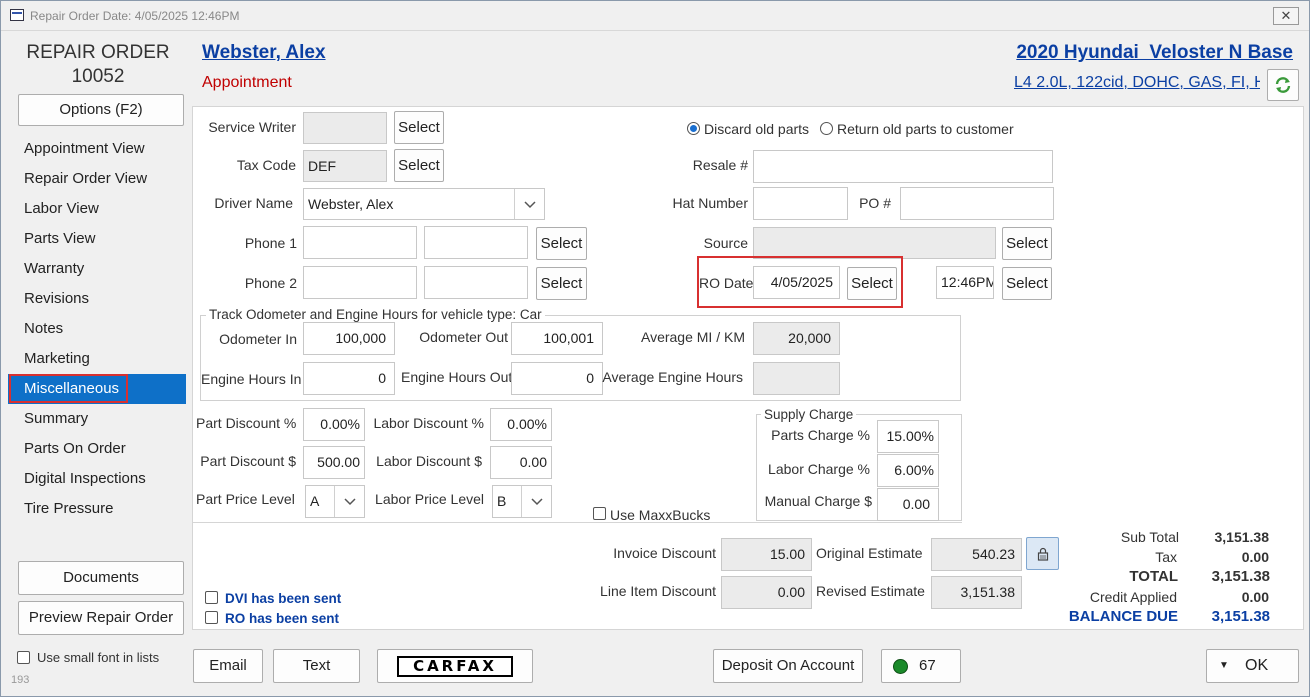  Describe the element at coordinates (818, 501) in the screenshot. I see `manual-charge-label: Manual Charge $` at that location.